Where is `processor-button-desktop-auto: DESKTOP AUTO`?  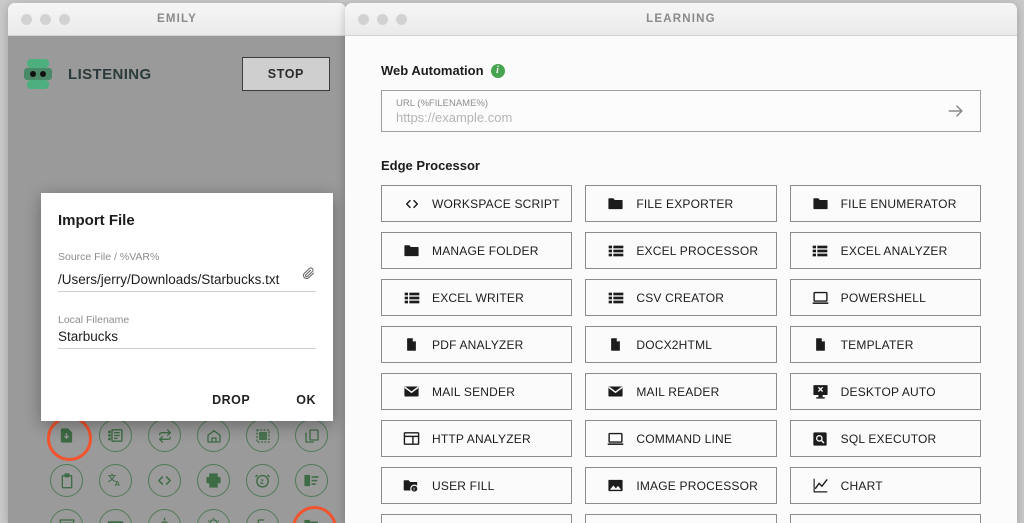 processor-button-desktop-auto: DESKTOP AUTO is located at coordinates (885, 391).